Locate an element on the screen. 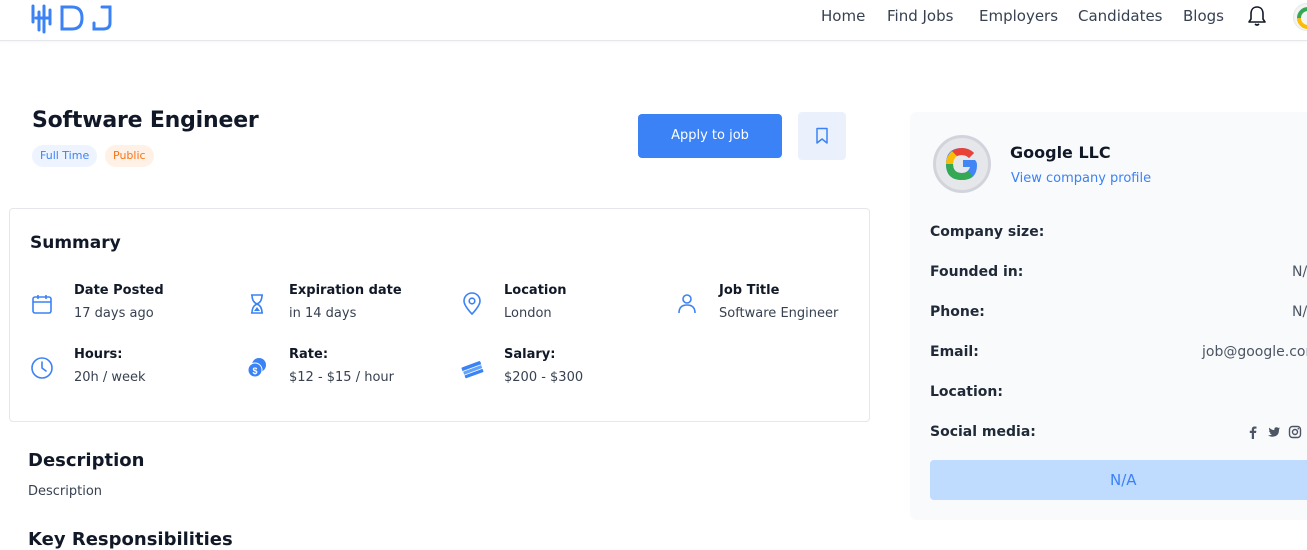  email-label: Email: is located at coordinates (954, 352).